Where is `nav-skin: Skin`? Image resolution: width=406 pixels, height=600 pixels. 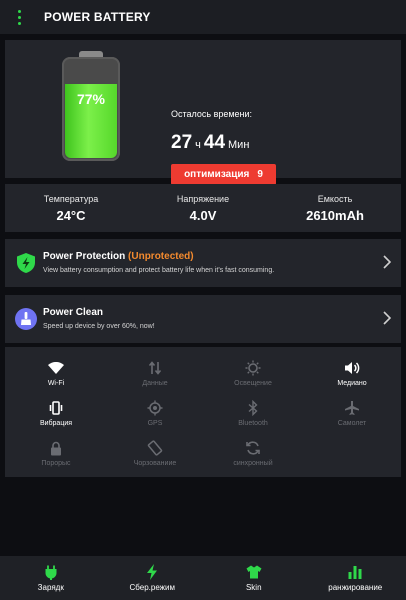 nav-skin: Skin is located at coordinates (254, 578).